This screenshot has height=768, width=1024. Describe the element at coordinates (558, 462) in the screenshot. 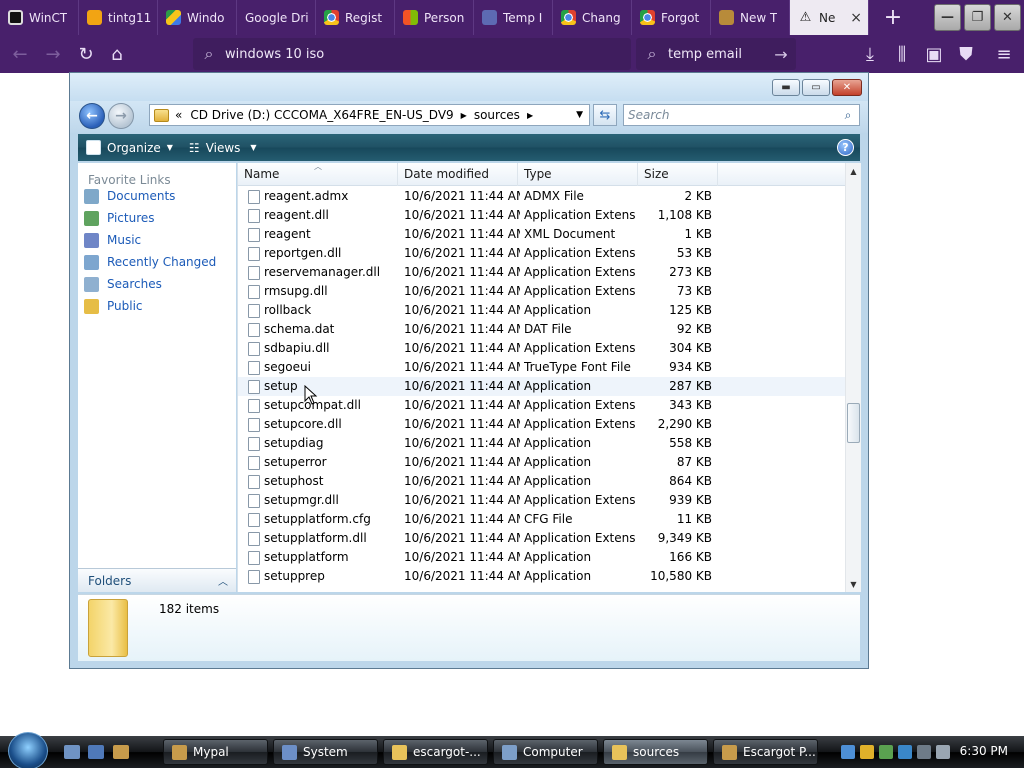

I see `file-type: Application` at that location.